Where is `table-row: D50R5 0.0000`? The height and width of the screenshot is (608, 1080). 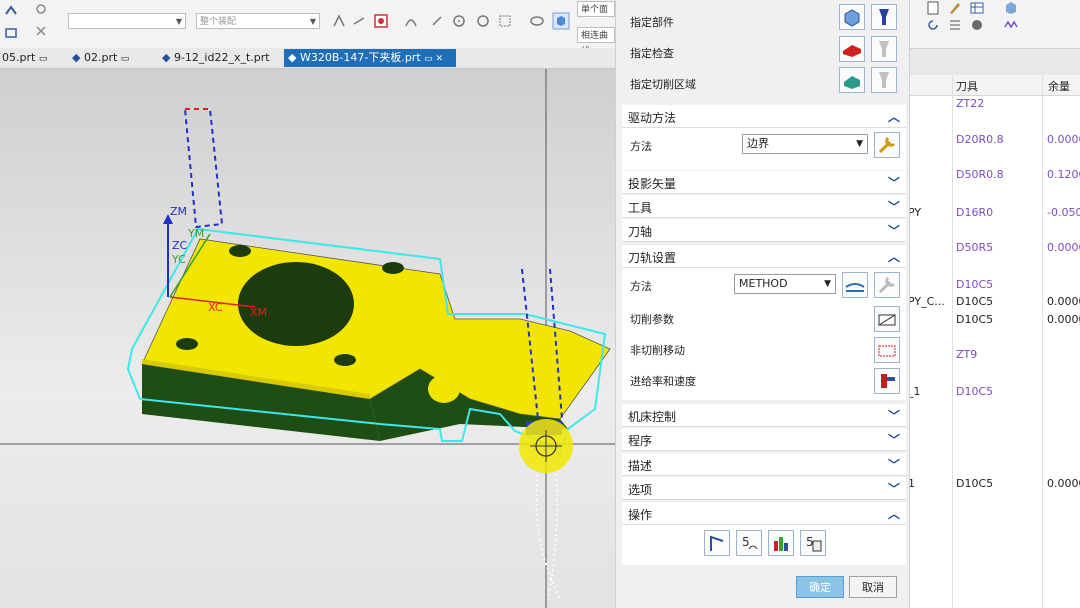
table-row: D50R5 0.0000 is located at coordinates (994, 249).